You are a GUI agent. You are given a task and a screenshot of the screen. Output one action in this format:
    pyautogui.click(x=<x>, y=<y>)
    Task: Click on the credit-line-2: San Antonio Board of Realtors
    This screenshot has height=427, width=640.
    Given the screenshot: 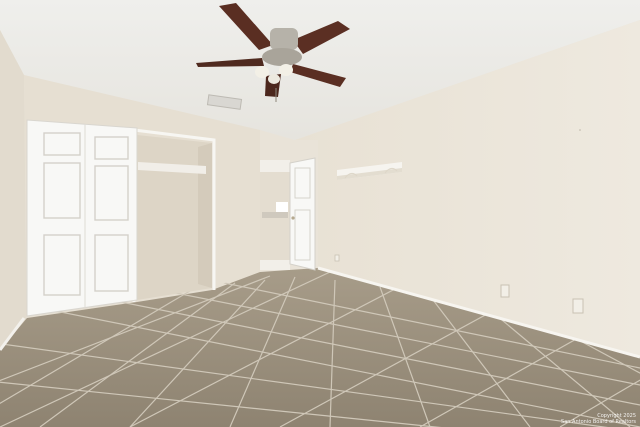 What is the action you would take?
    pyautogui.click(x=598, y=422)
    